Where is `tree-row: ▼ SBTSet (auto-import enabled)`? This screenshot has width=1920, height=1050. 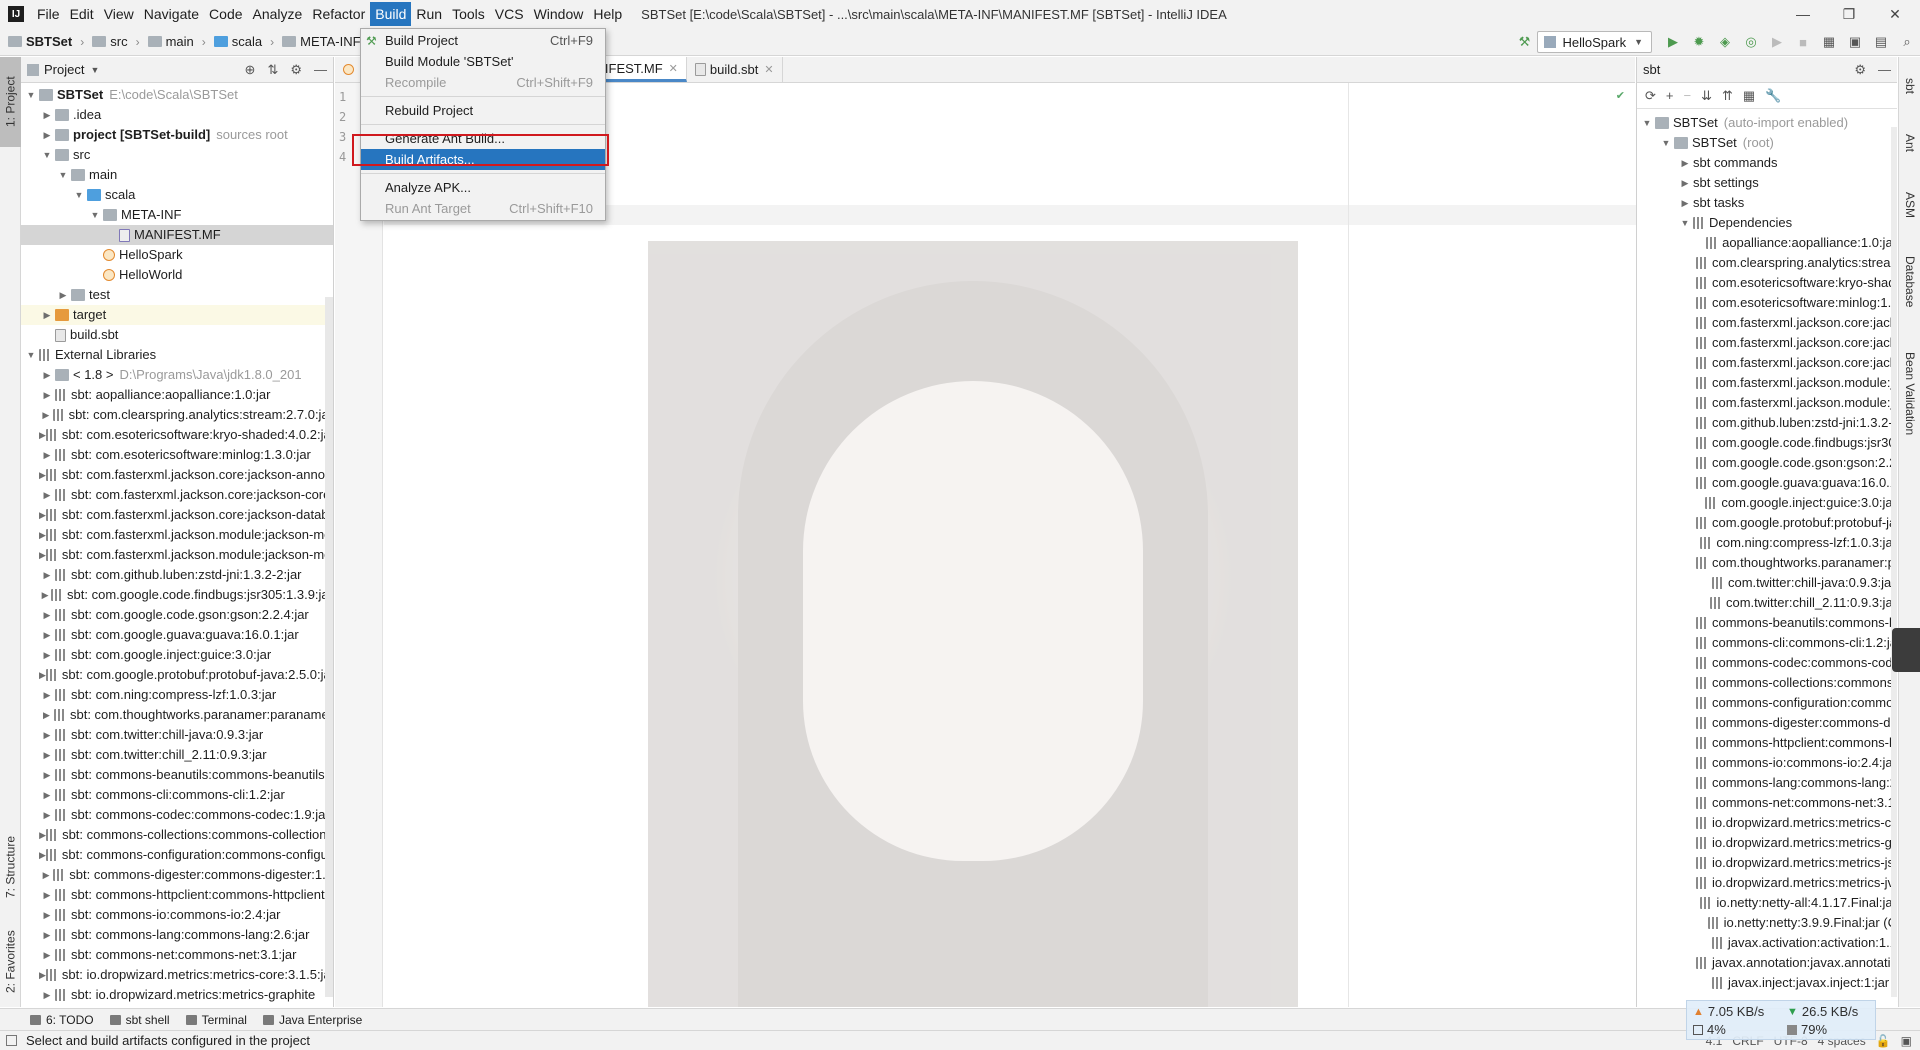
tree-row: ▼ SBTSet (auto-import enabled) is located at coordinates (1767, 123).